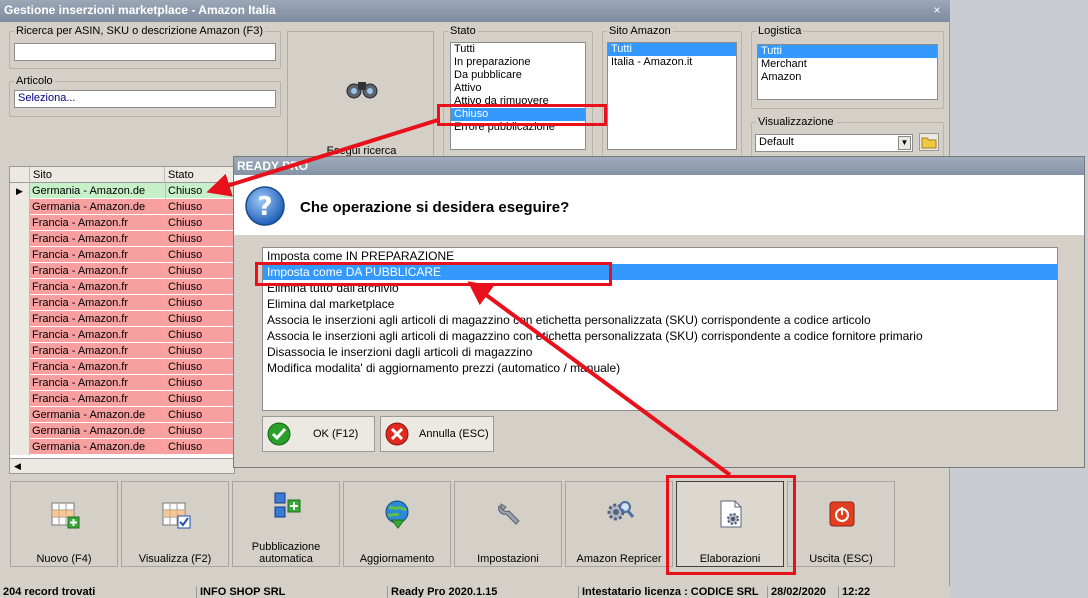  Describe the element at coordinates (17, 466) in the screenshot. I see `scroll-left-icon: ◀` at that location.